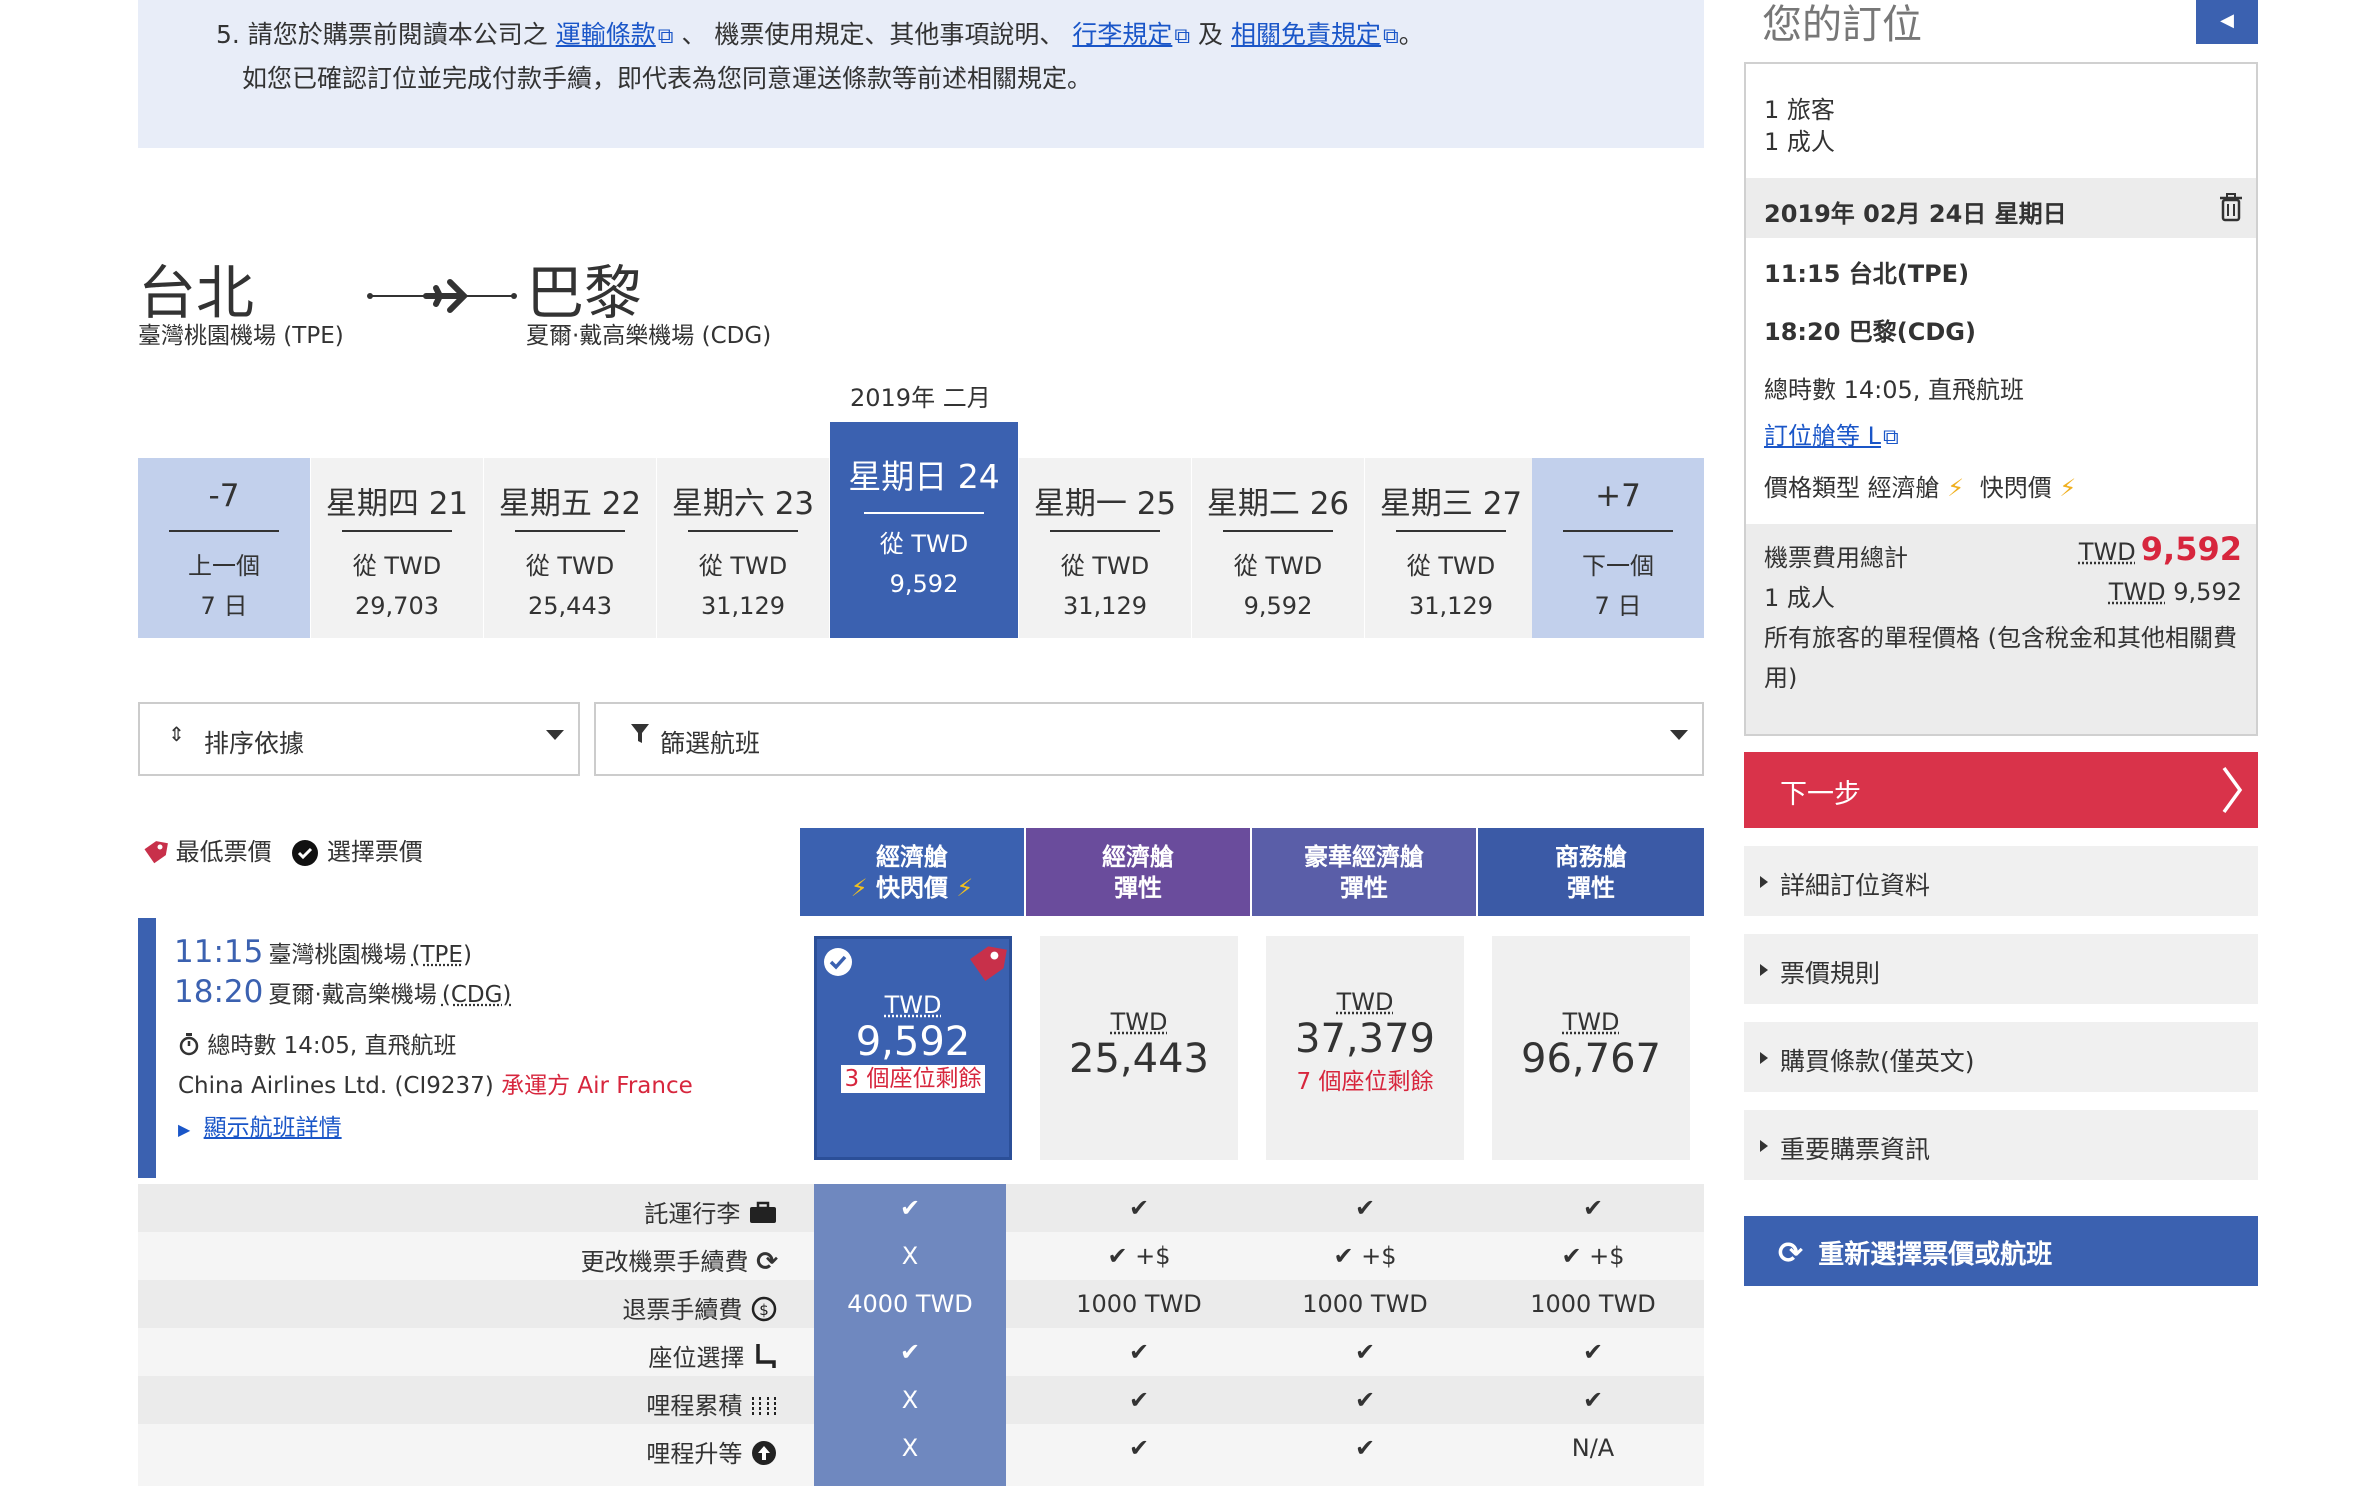 The width and height of the screenshot is (2378, 1486). I want to click on carriage-terms-link: 運輸條款, so click(606, 34).